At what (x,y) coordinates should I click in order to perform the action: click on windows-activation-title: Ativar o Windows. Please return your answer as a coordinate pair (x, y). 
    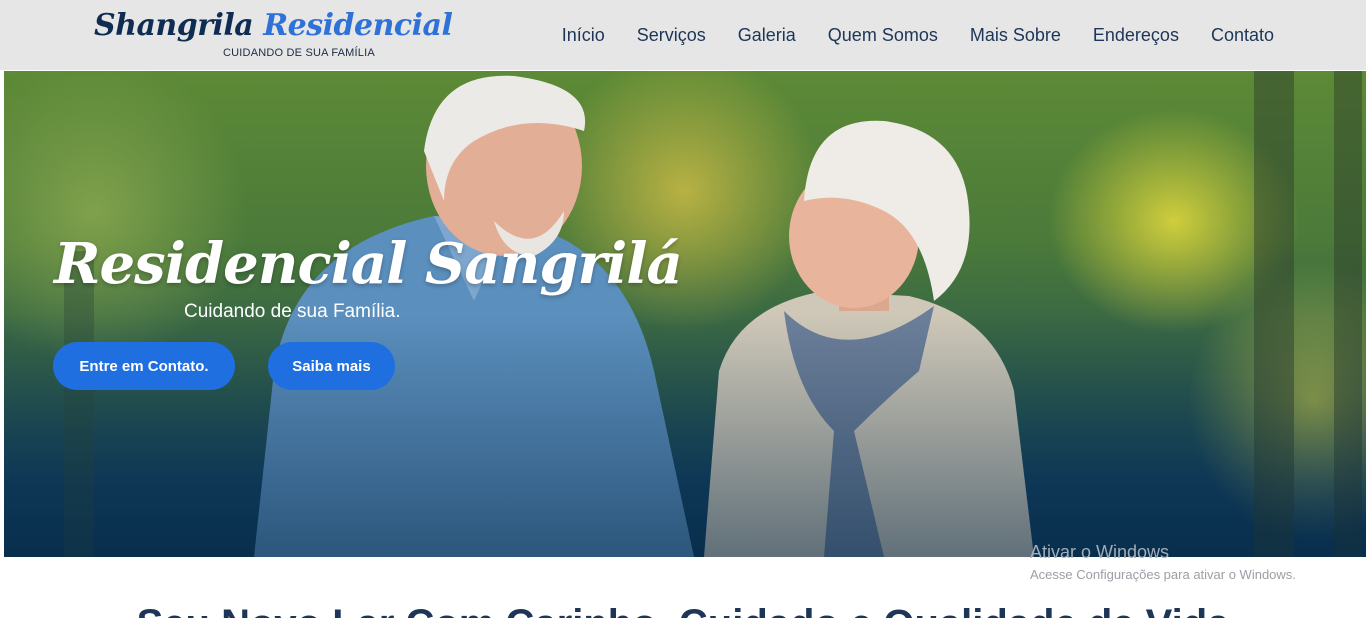
    Looking at the image, I should click on (1100, 552).